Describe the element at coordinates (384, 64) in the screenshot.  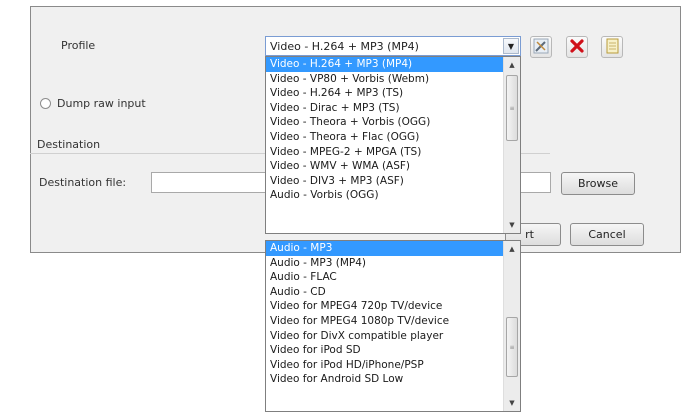
I see `list-item: Video - H.264 + MP3 (MP4)` at that location.